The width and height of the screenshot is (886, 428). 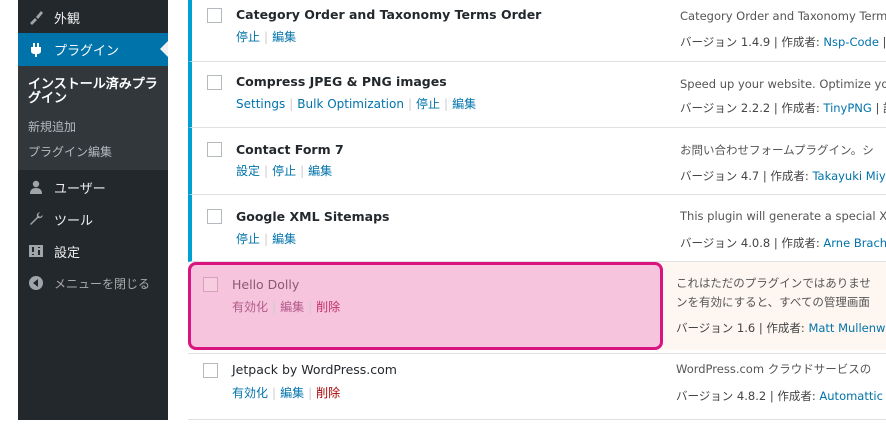 What do you see at coordinates (266, 284) in the screenshot?
I see `plugin-name: Hello Dolly` at bounding box center [266, 284].